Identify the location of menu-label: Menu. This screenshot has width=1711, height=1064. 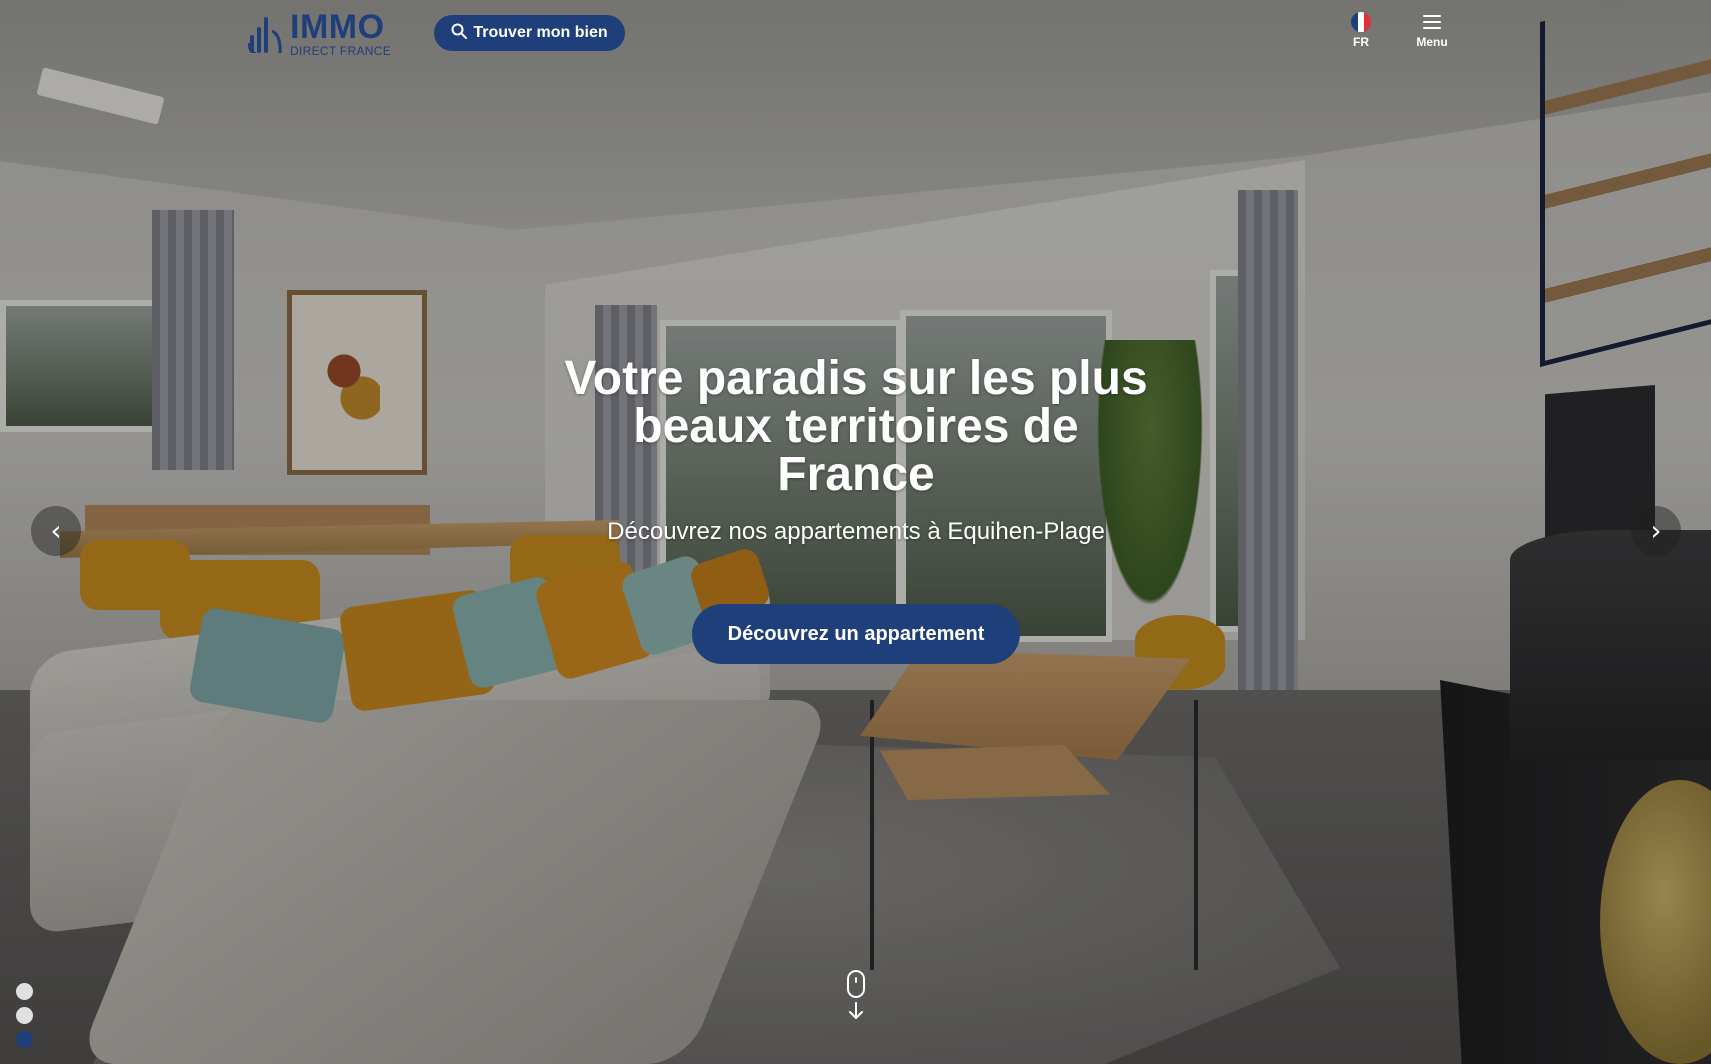
(1432, 42).